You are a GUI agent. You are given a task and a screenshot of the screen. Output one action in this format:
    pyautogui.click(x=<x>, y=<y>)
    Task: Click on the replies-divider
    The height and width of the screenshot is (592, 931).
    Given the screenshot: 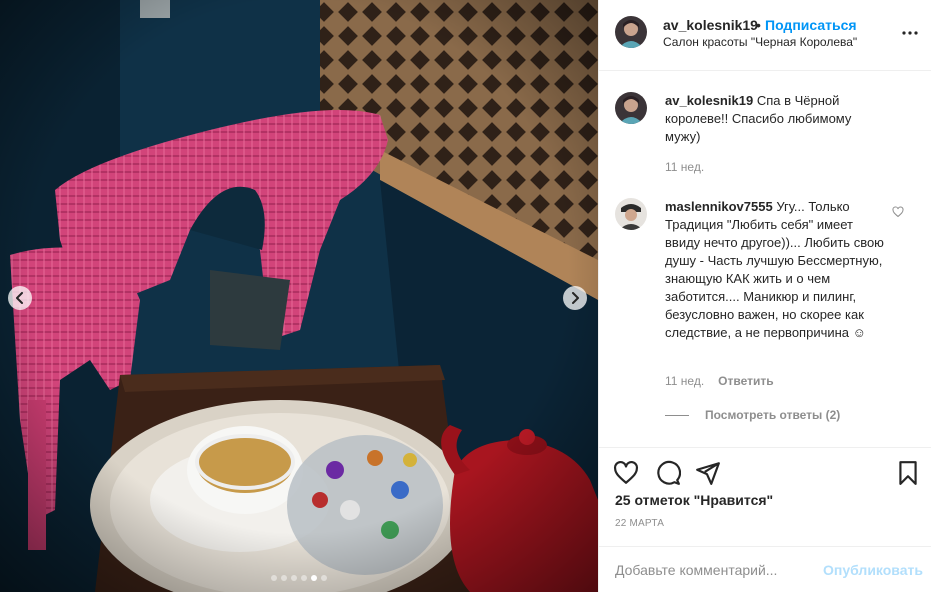 What is the action you would take?
    pyautogui.click(x=677, y=415)
    